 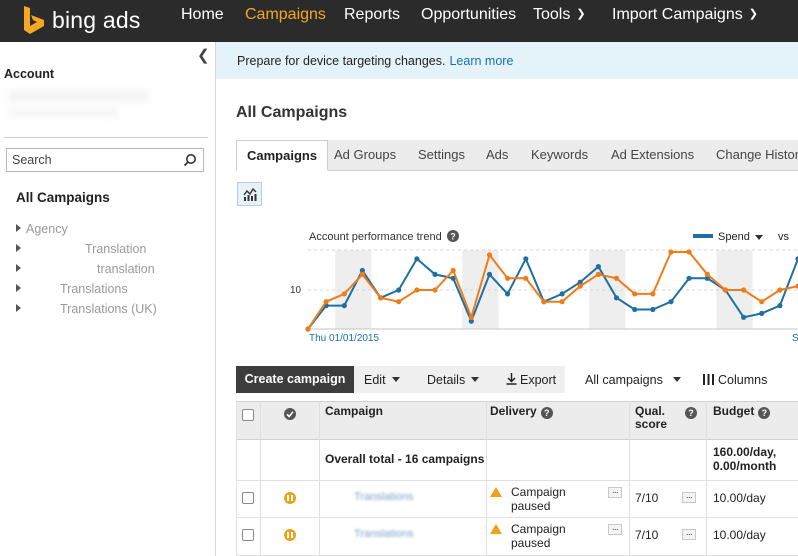 I want to click on details-dropdown: Details, so click(x=453, y=380).